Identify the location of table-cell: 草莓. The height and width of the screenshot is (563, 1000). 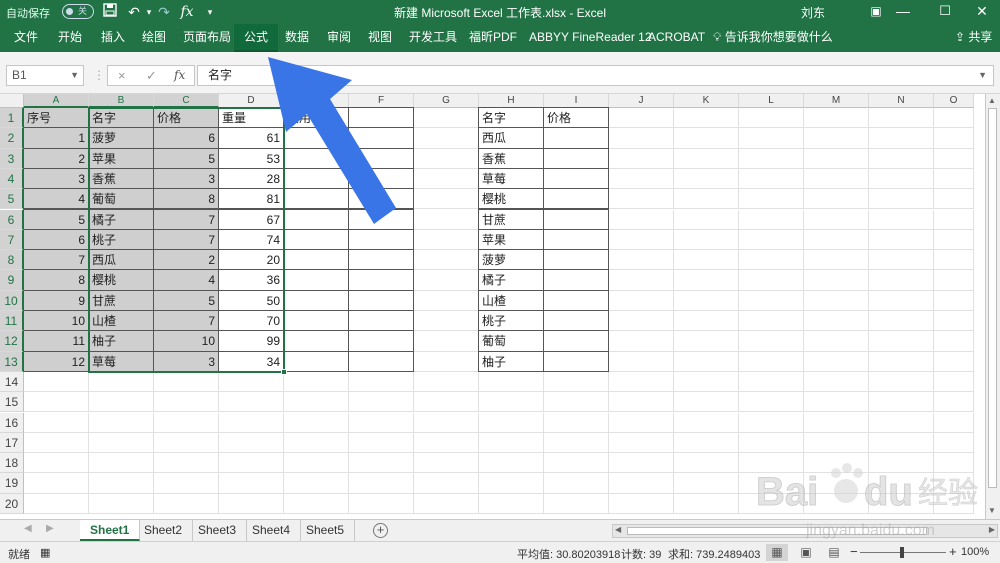
(511, 178).